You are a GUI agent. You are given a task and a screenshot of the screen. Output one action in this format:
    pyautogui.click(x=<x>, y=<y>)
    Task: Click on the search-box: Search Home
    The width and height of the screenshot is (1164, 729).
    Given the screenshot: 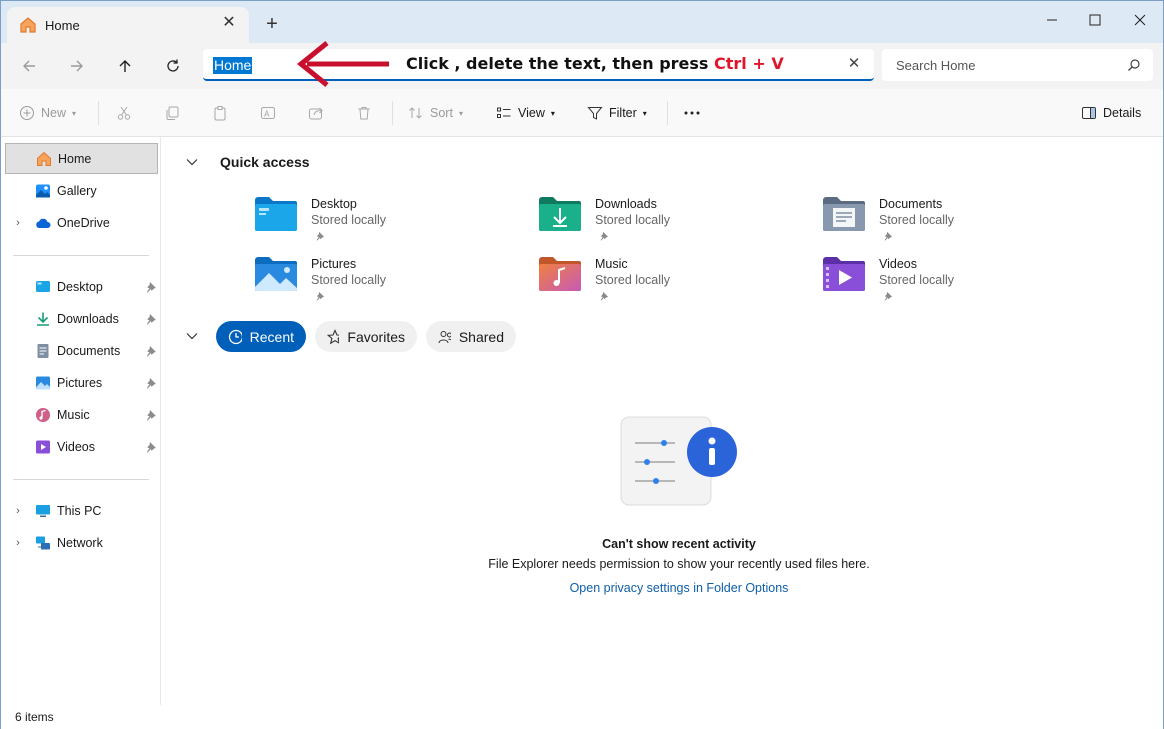 What is the action you would take?
    pyautogui.click(x=1017, y=65)
    